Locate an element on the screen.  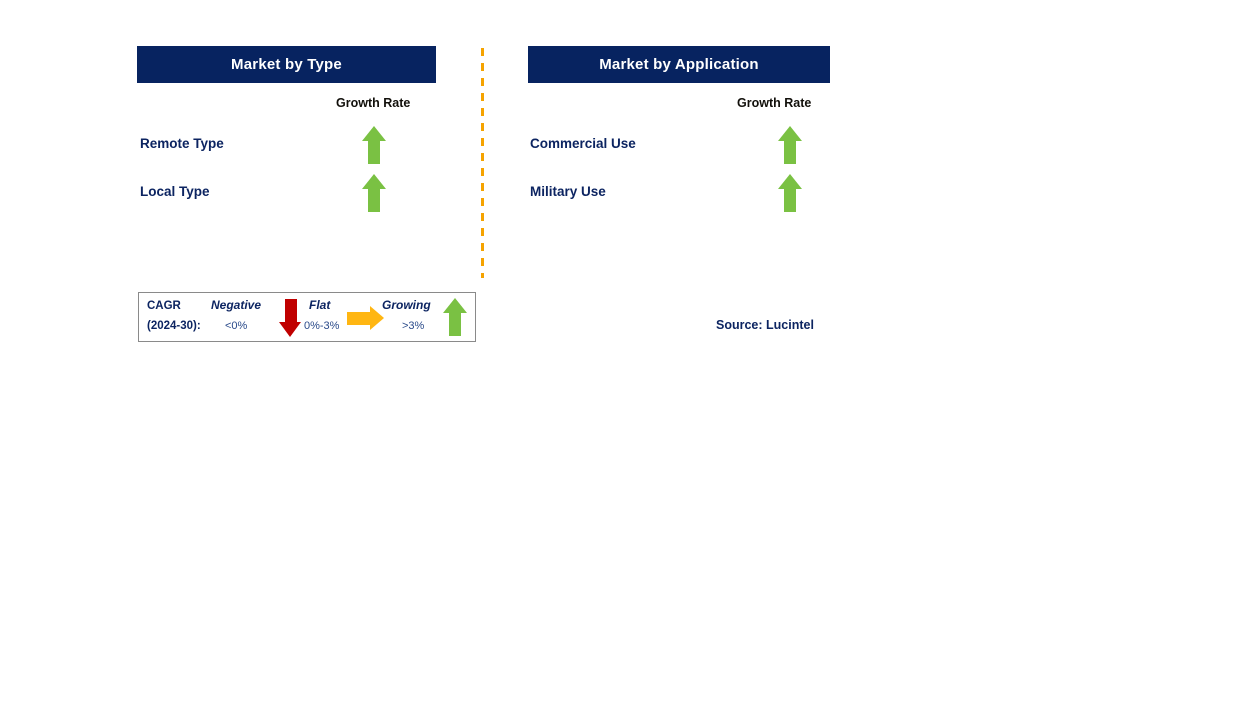
arrow-up-icon-commercial-use is located at coordinates (790, 145).